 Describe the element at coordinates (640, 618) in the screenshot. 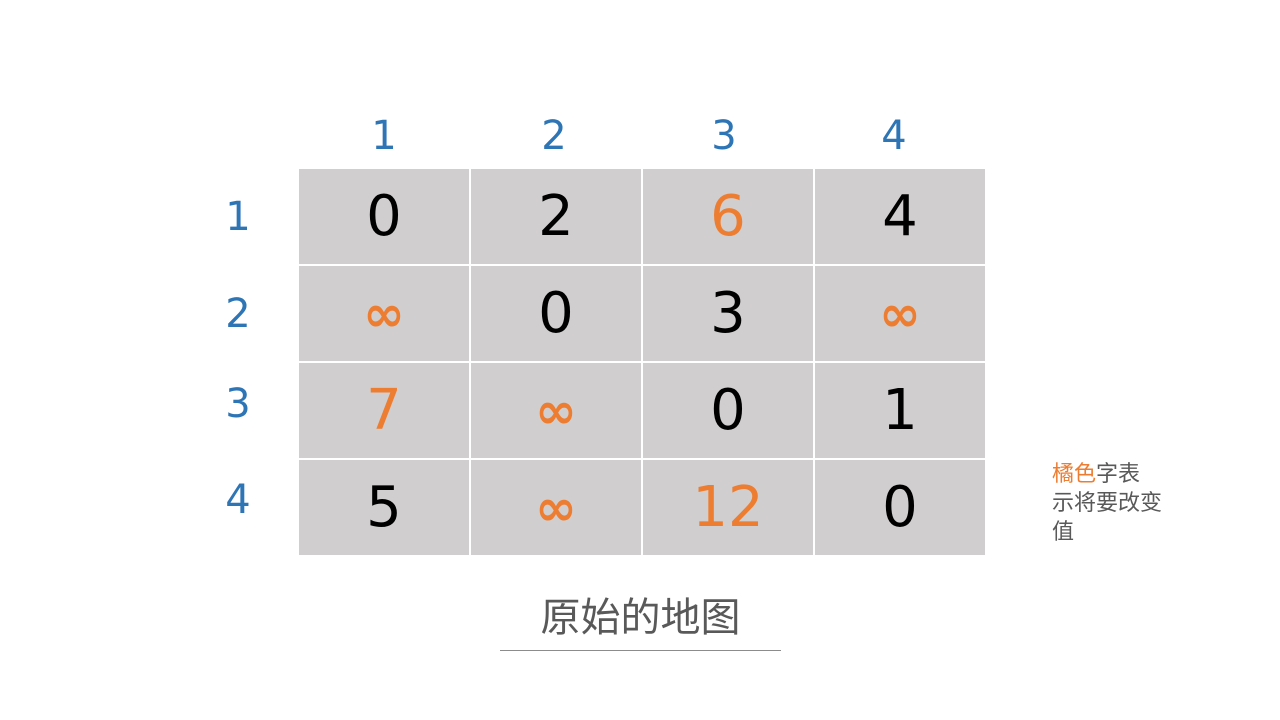

I see `caption: 原始的地图` at that location.